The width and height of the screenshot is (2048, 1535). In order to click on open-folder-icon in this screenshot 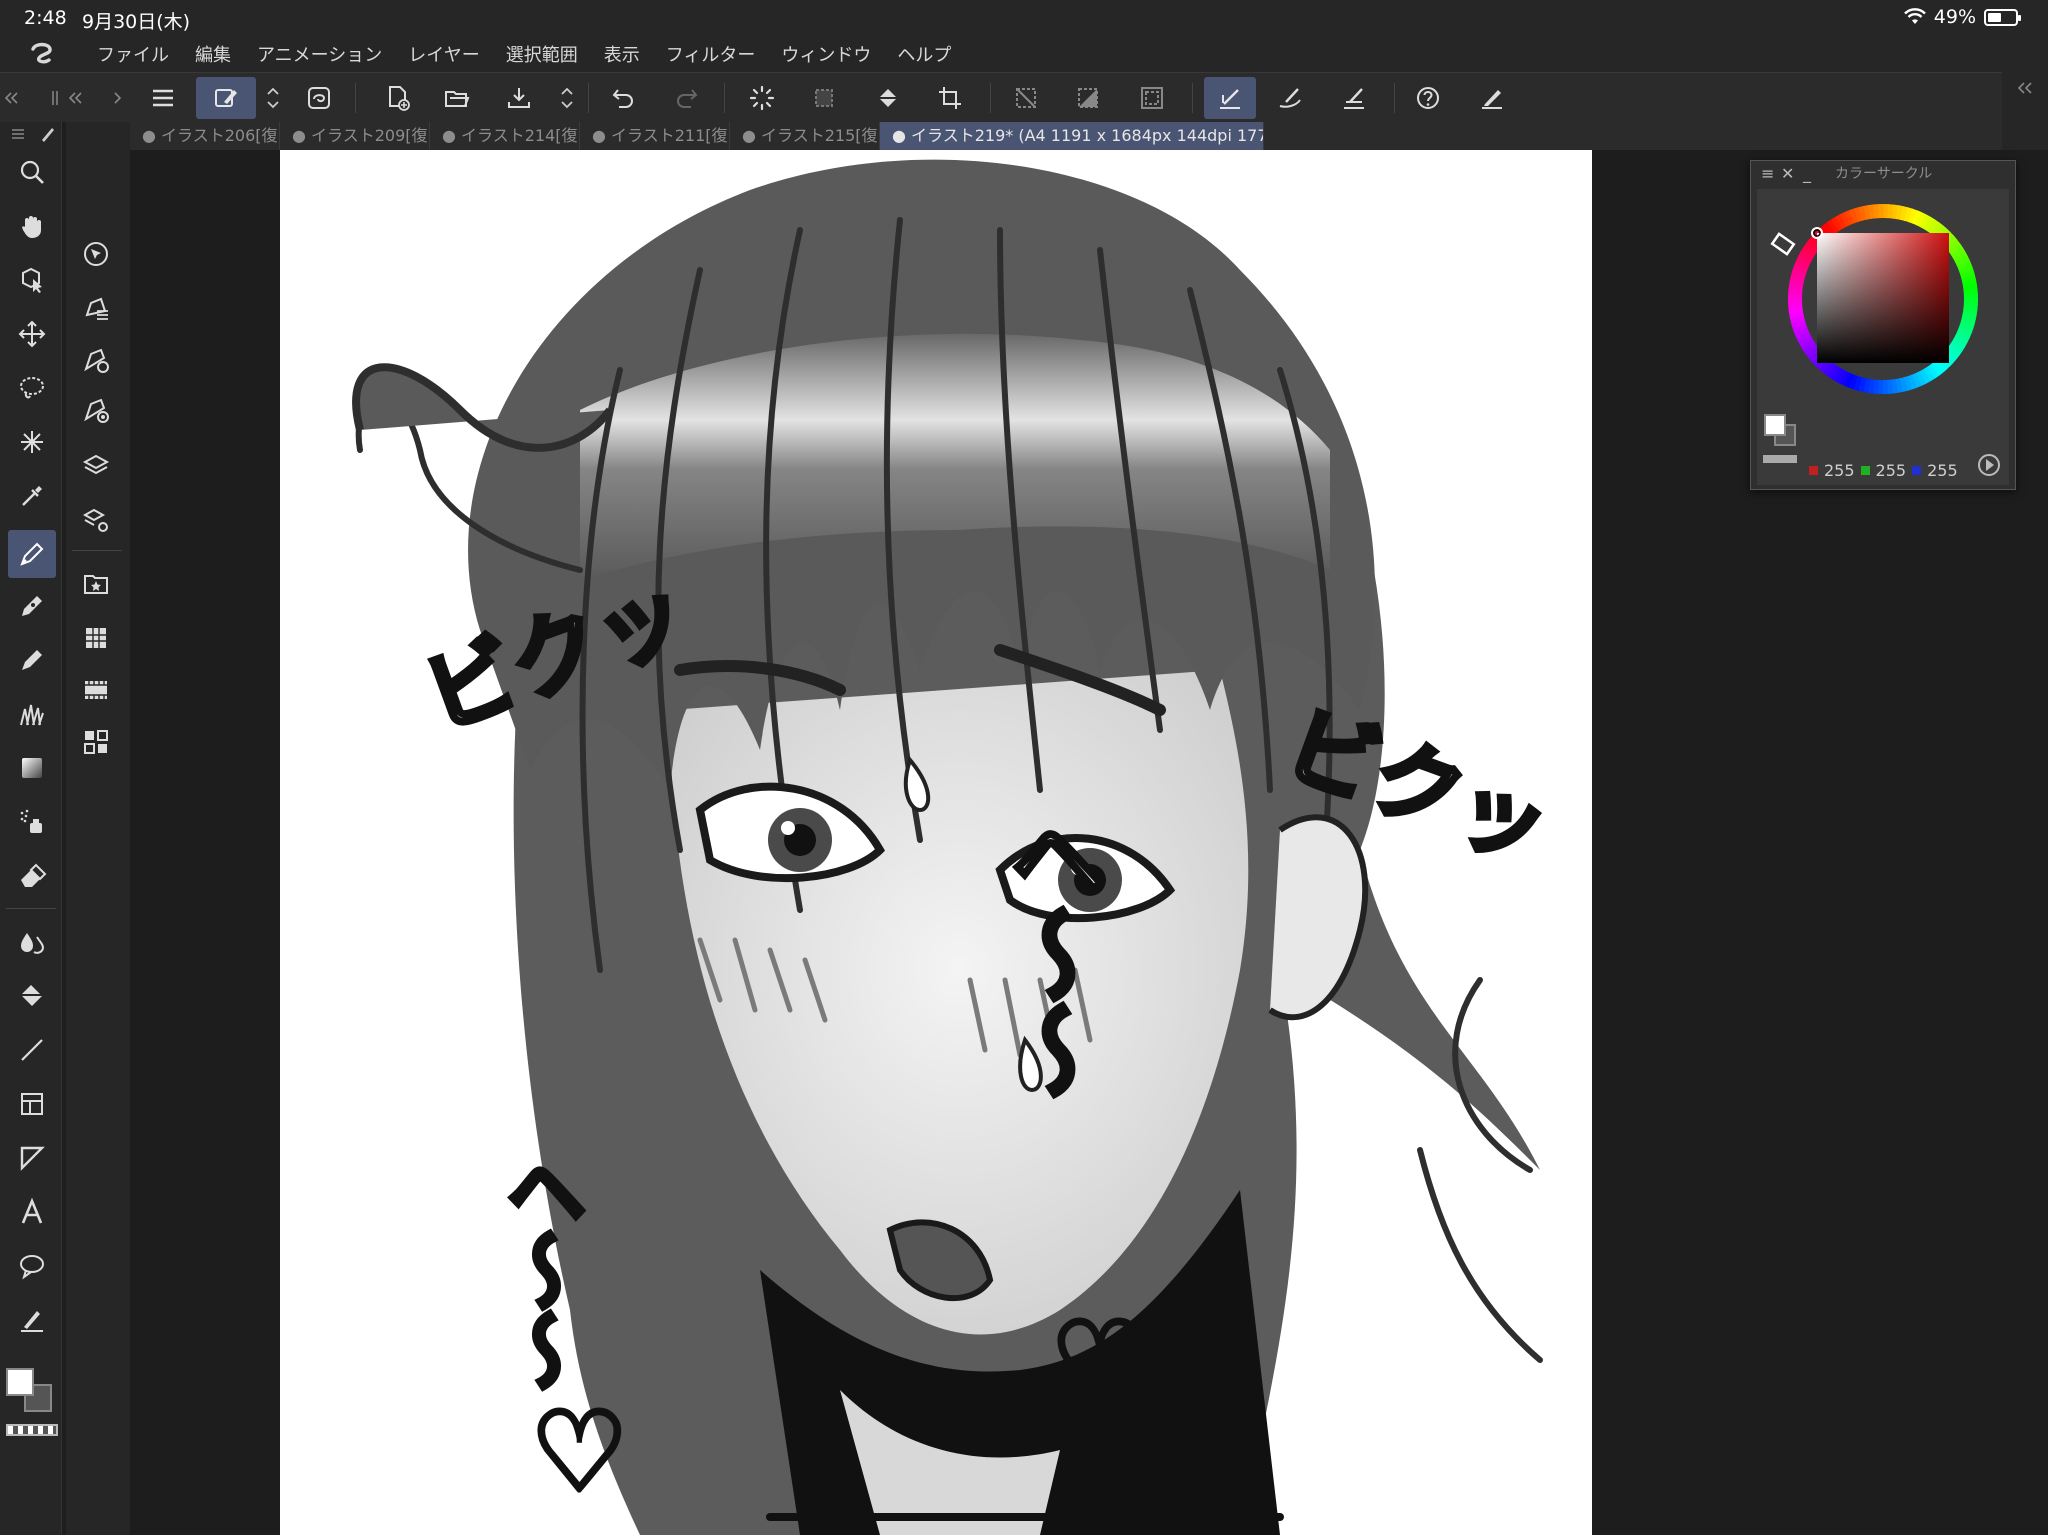, I will do `click(457, 98)`.